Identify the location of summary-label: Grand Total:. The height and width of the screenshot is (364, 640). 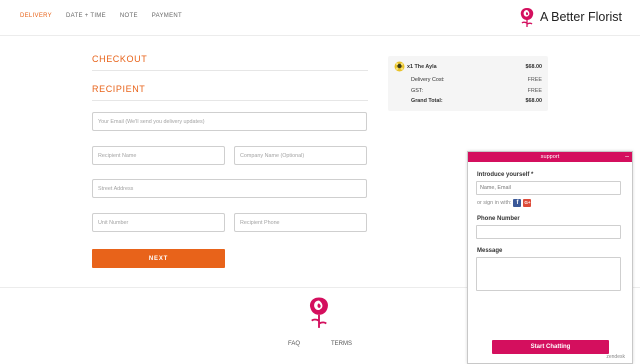
(427, 101).